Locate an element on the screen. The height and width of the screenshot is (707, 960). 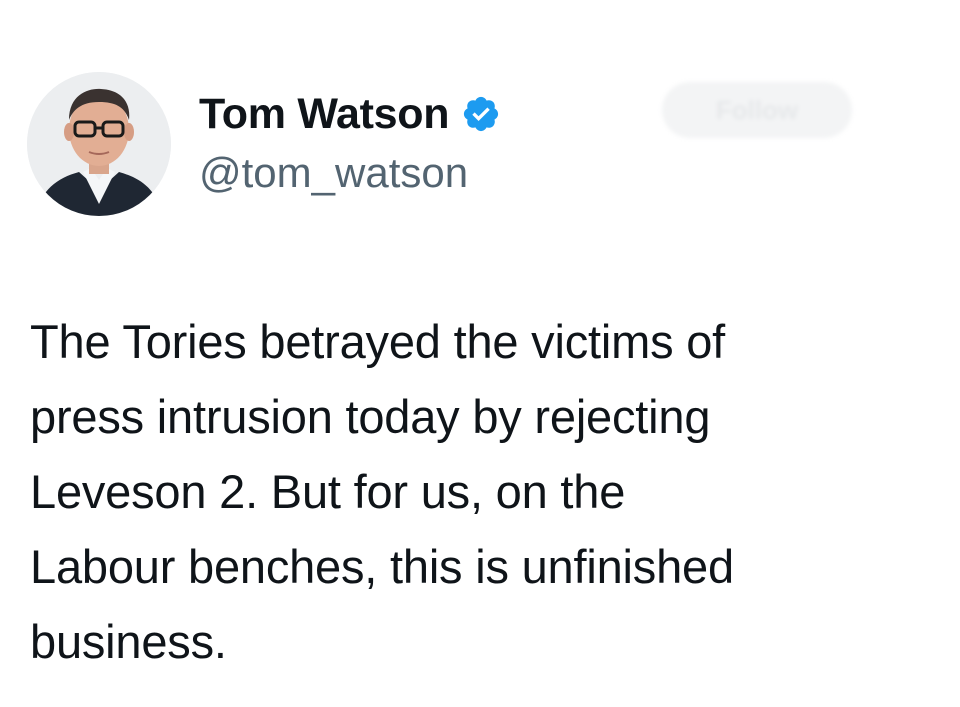
tweet-text-line: Labour benches, this is unfinished is located at coordinates (382, 566).